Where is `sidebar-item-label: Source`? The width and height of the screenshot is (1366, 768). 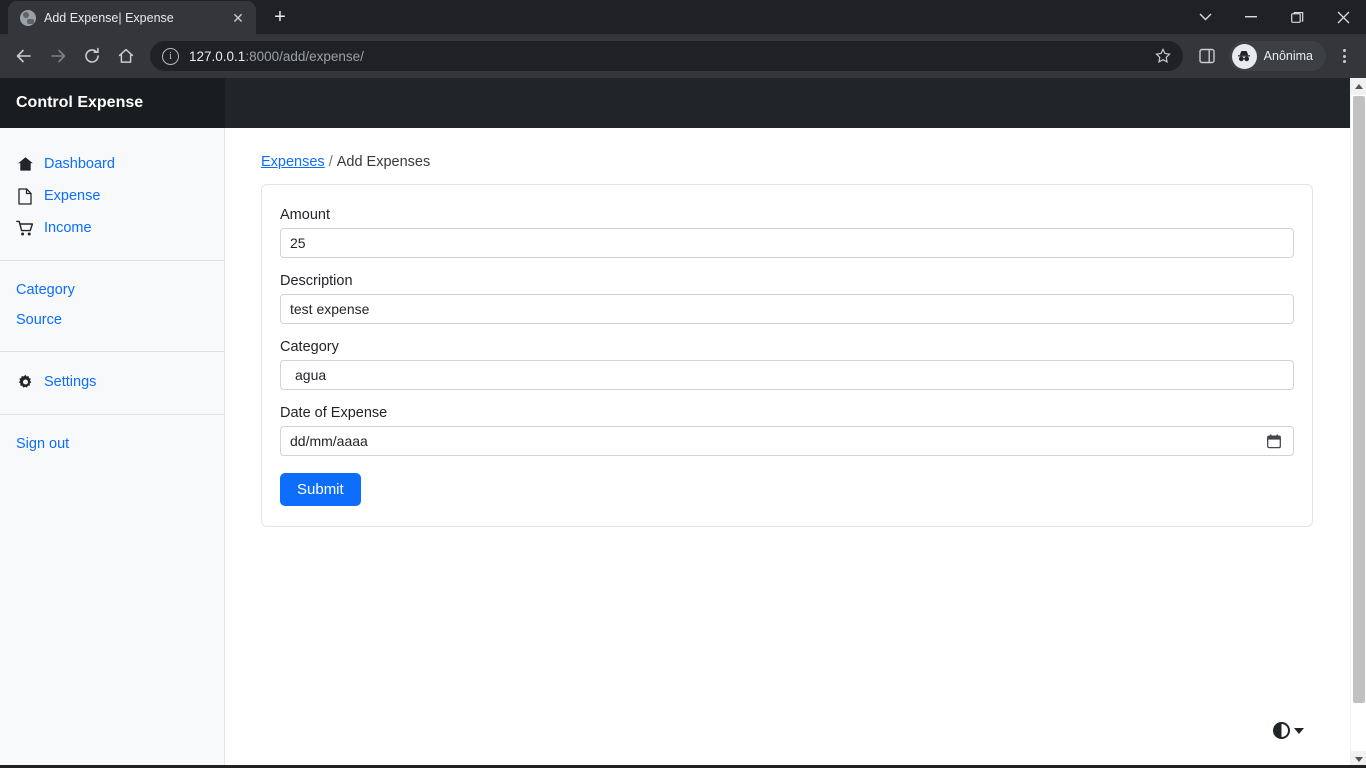
sidebar-item-label: Source is located at coordinates (39, 320).